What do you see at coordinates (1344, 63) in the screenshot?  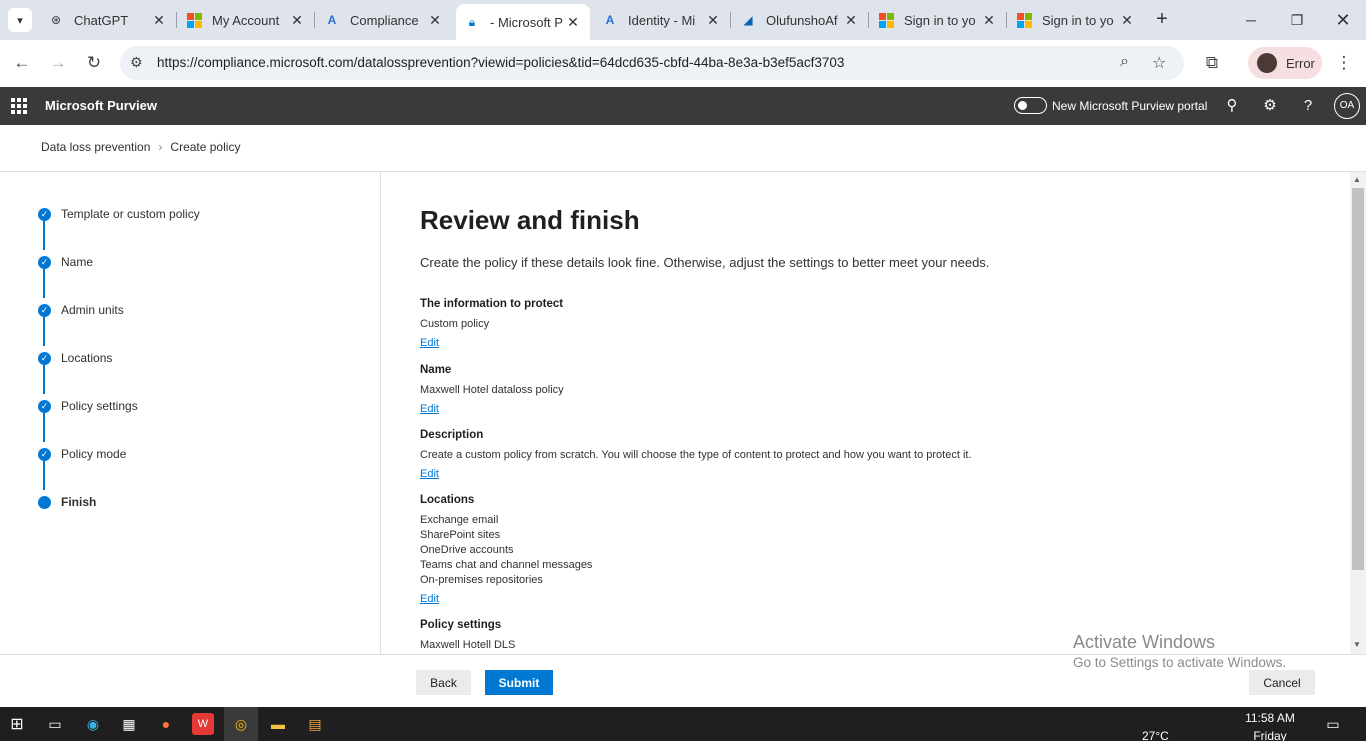 I see `more-menu-icon: ⋮` at bounding box center [1344, 63].